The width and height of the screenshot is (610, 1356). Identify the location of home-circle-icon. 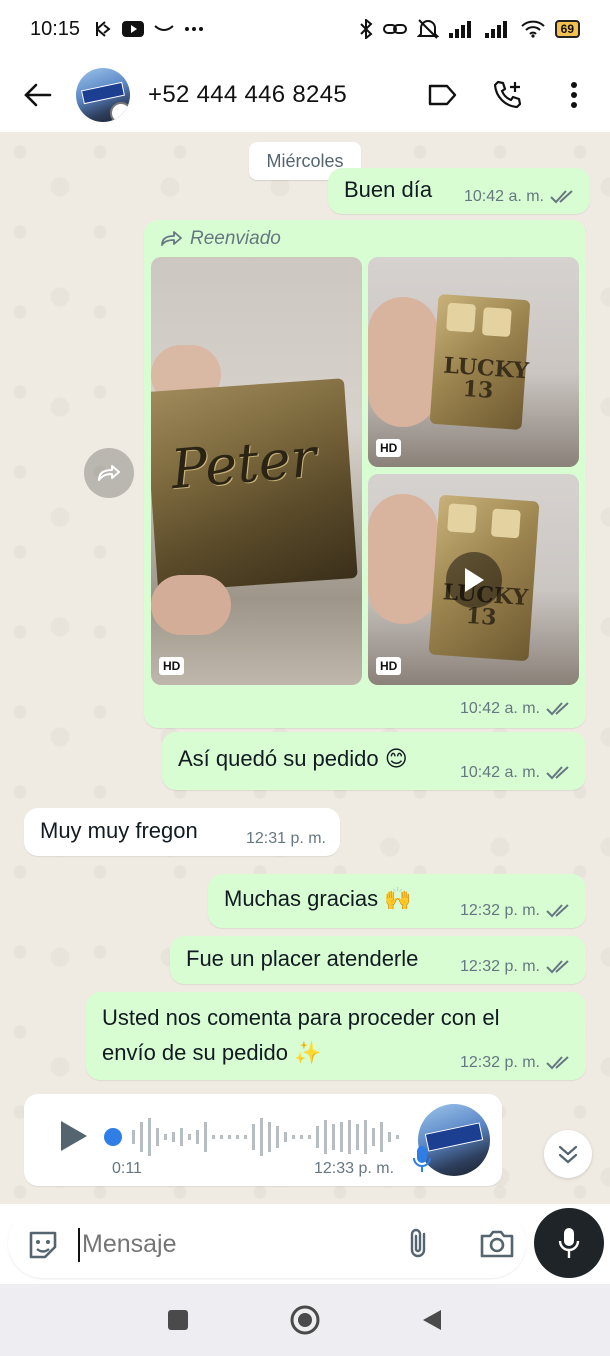
(305, 1320).